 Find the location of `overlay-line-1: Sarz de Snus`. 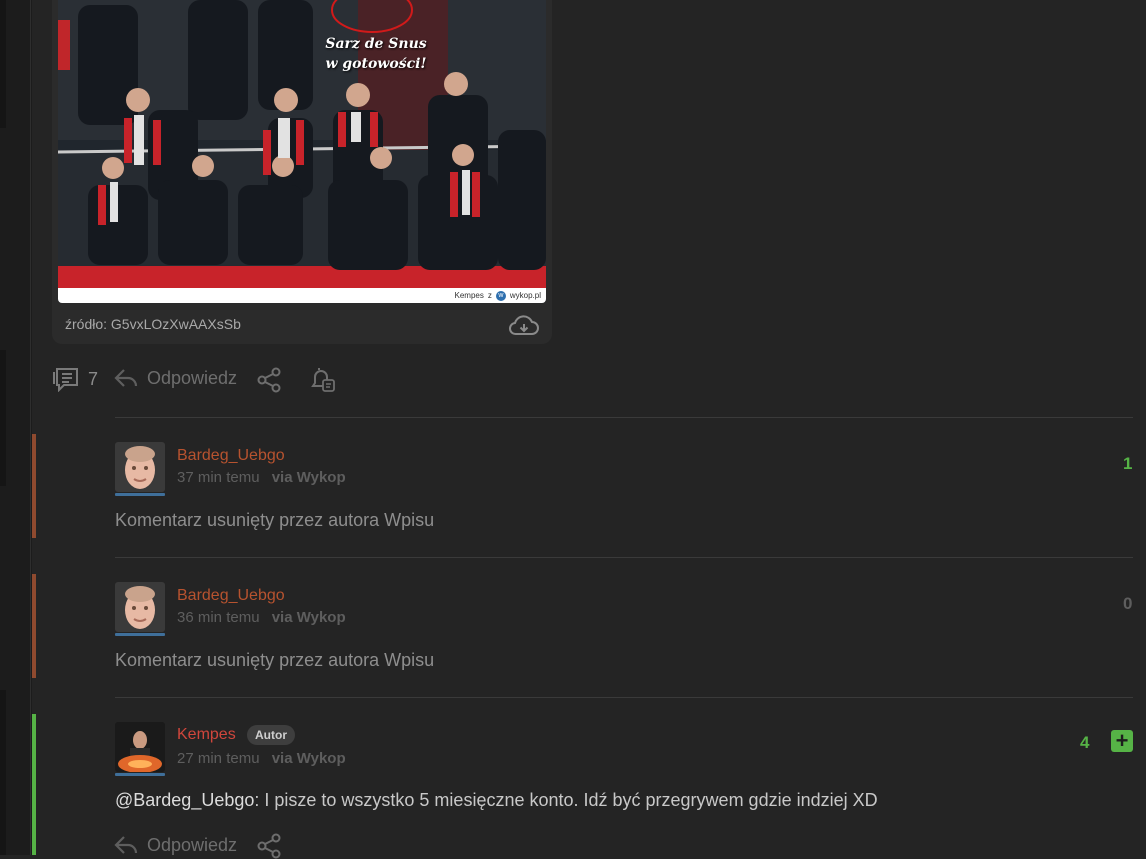

overlay-line-1: Sarz de Snus is located at coordinates (376, 44).